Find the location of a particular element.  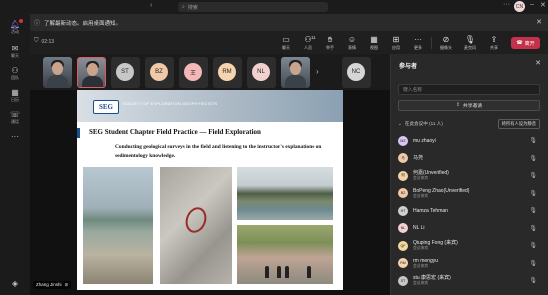

photo-rock-closeup is located at coordinates (196, 225).